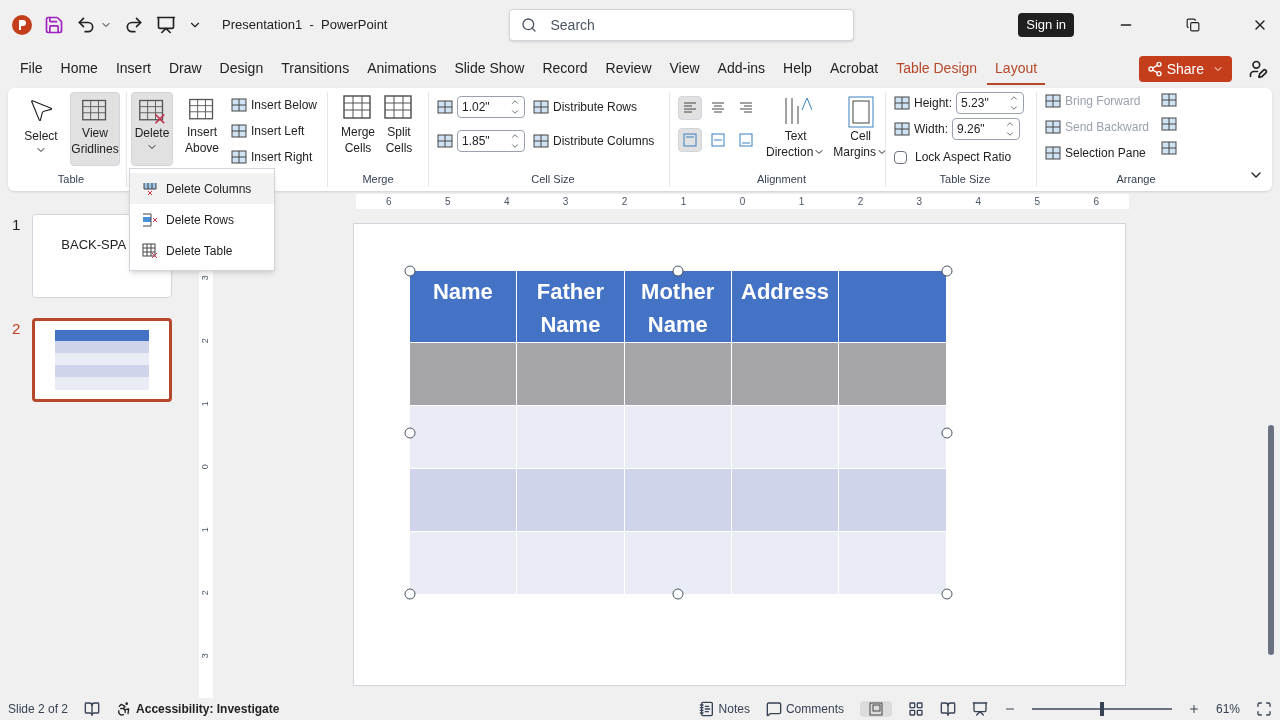  Describe the element at coordinates (86, 25) in the screenshot. I see `undo-icon` at that location.